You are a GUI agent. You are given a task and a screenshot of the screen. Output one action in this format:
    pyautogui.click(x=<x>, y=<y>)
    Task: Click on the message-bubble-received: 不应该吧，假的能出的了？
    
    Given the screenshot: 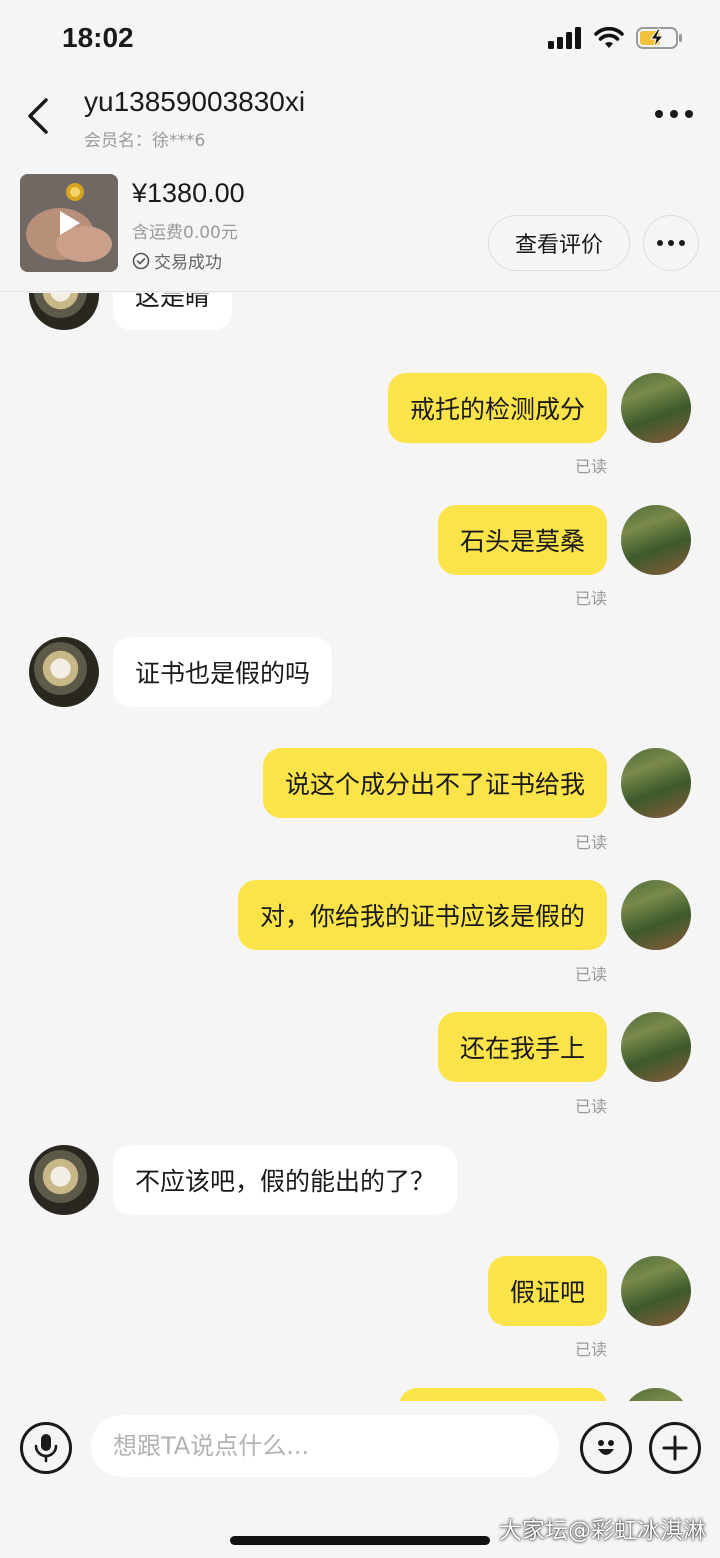 What is the action you would take?
    pyautogui.click(x=285, y=1180)
    